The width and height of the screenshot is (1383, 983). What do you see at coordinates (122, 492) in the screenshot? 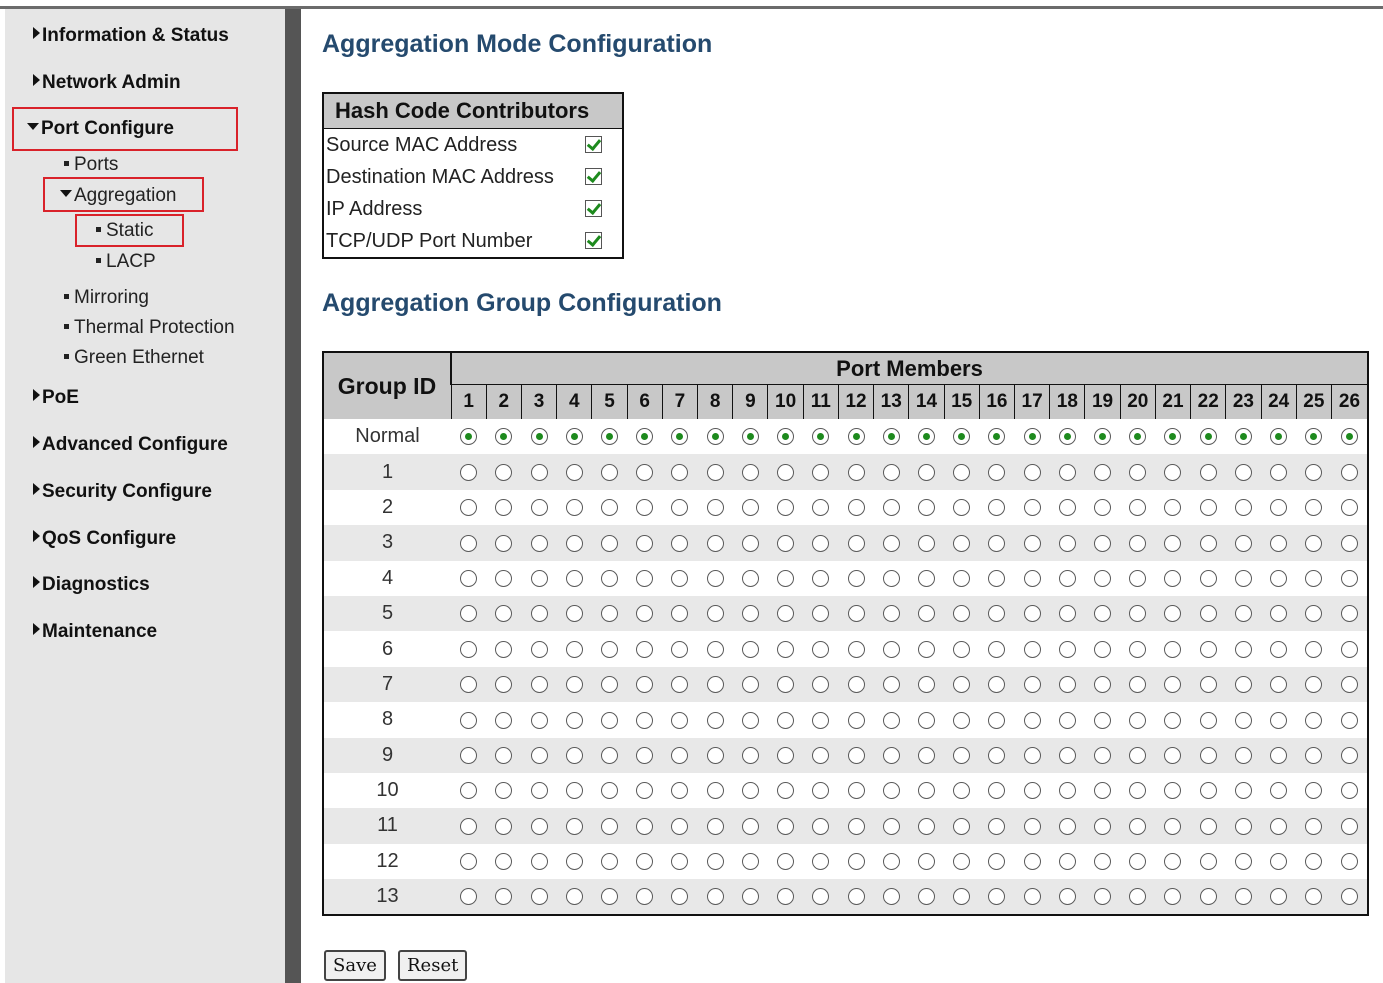
I see `nav-security-configure: Security Configure` at bounding box center [122, 492].